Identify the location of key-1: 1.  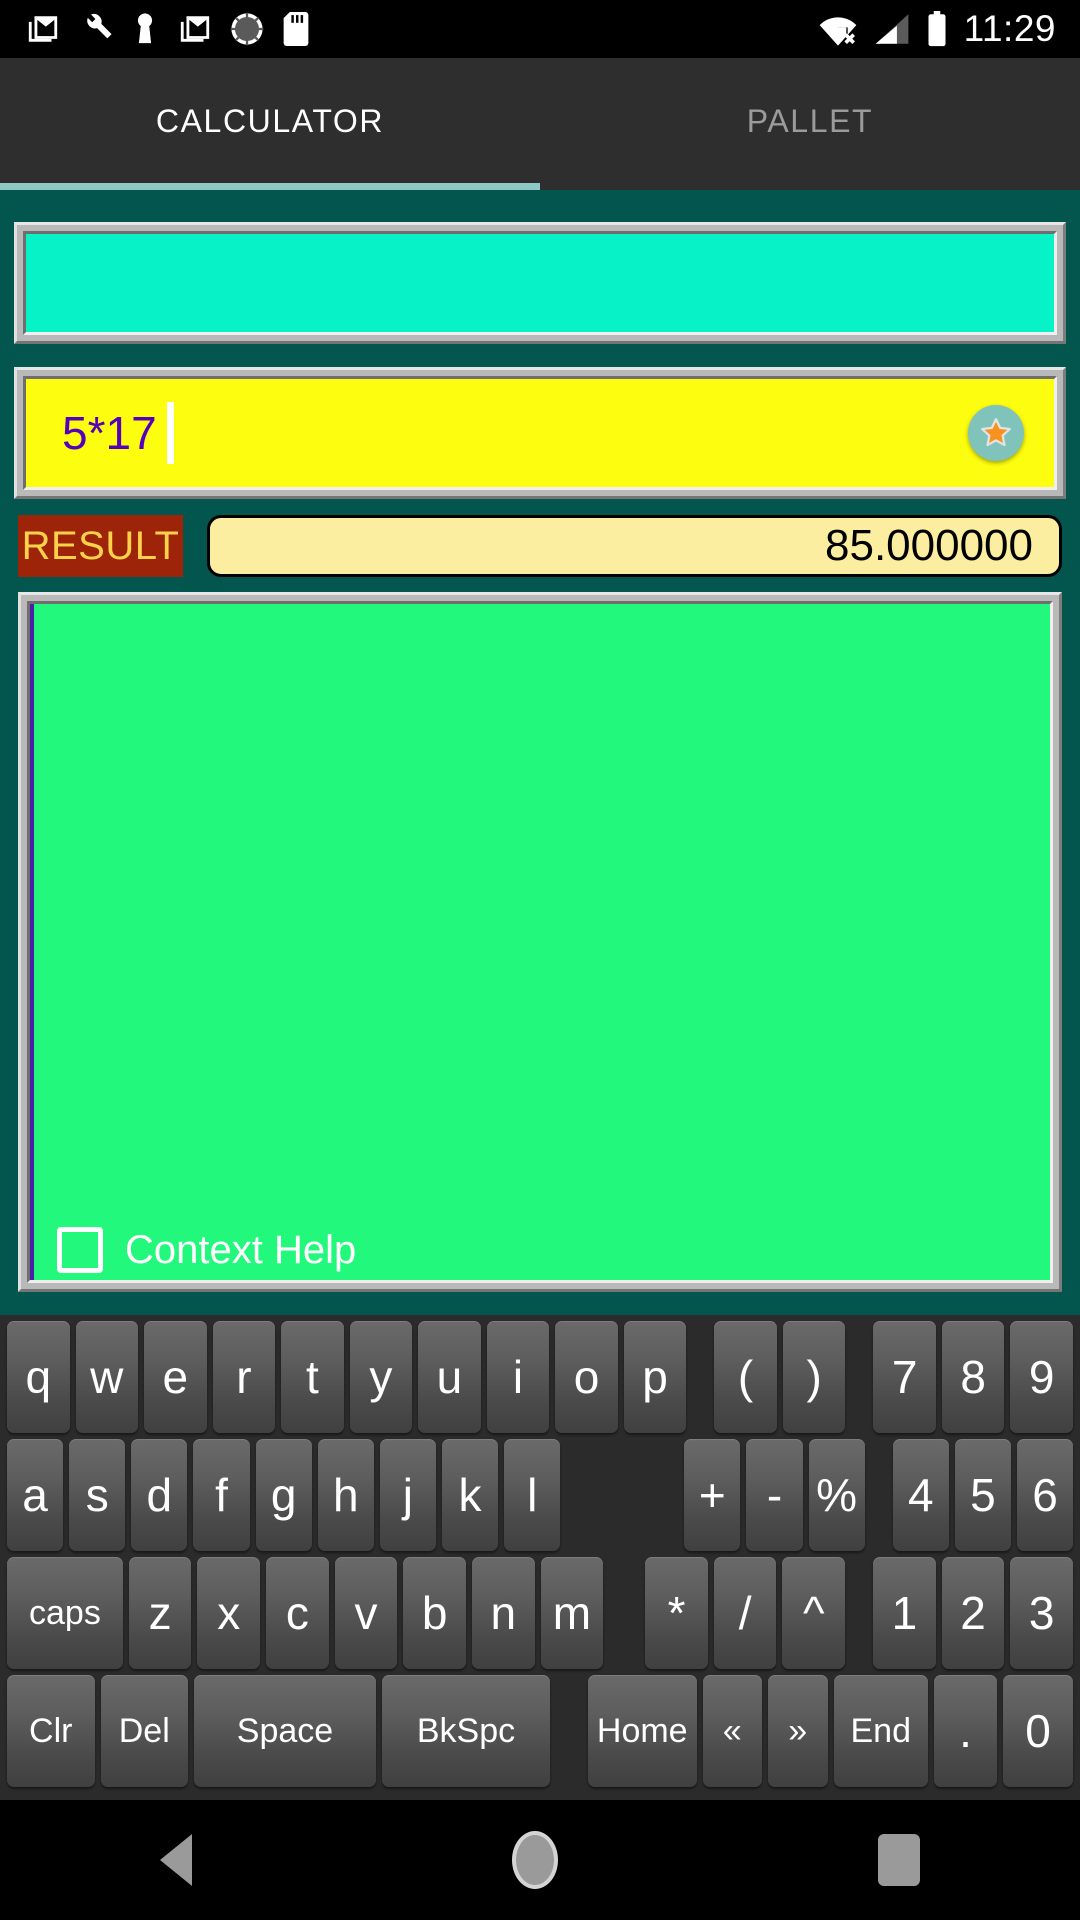
(904, 1613).